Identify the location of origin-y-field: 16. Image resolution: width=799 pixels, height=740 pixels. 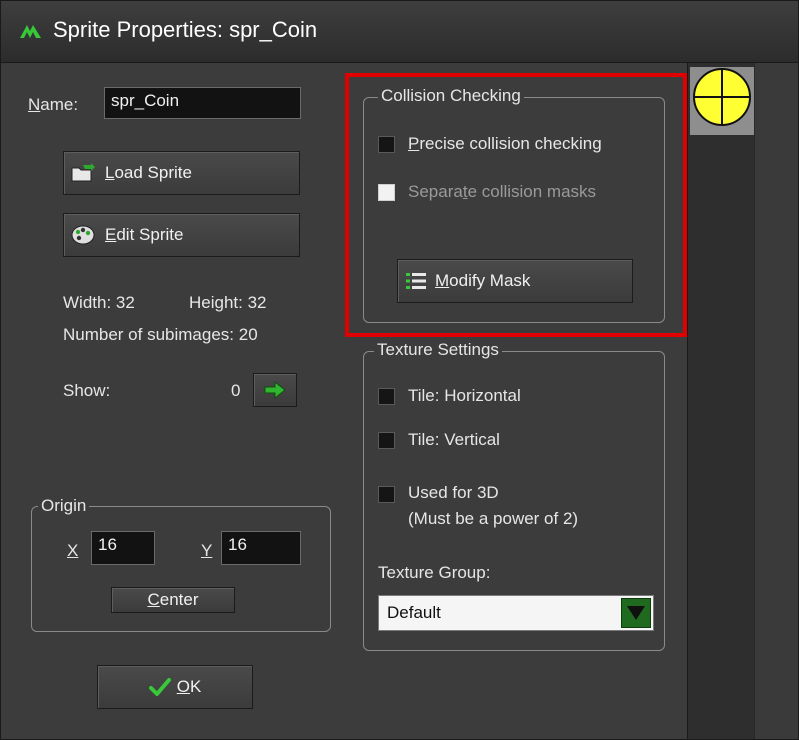
(261, 548).